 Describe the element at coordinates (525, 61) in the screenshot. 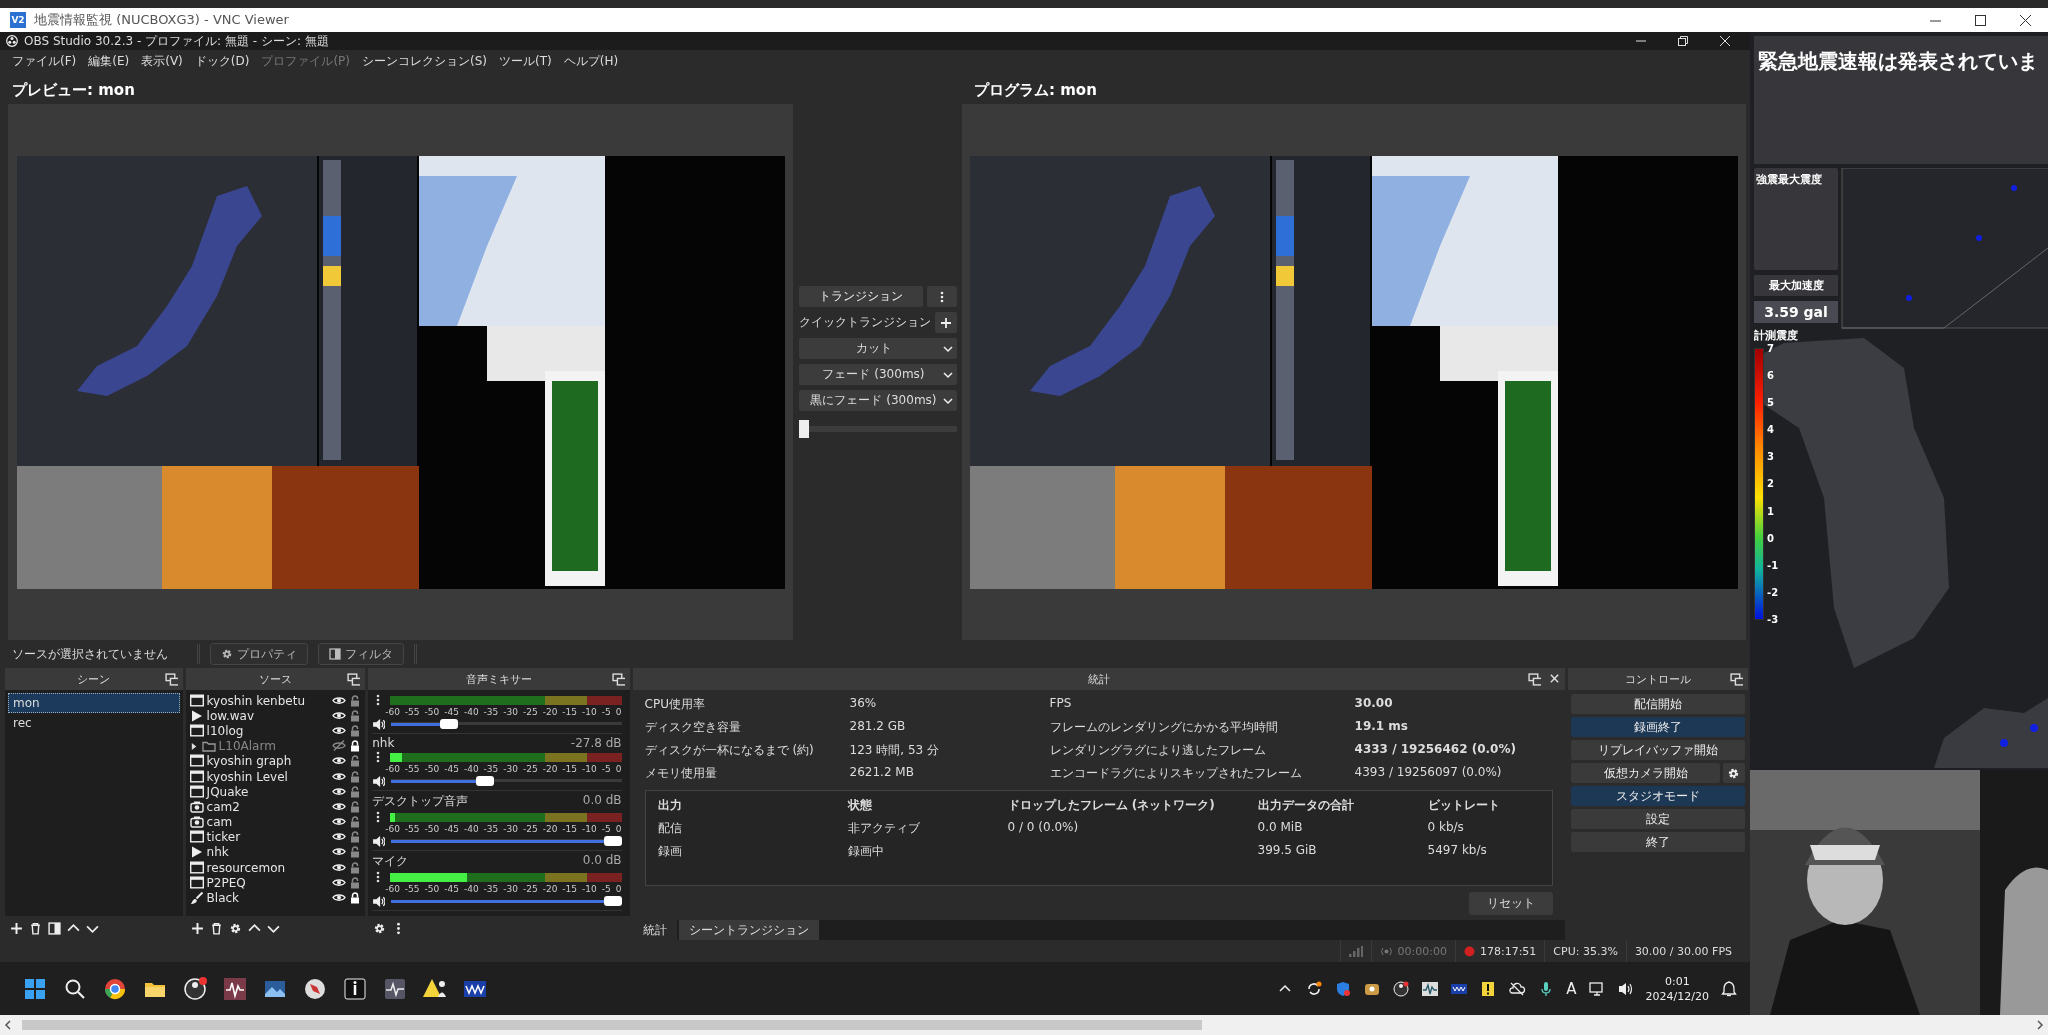

I see `menu-item: ツール(T)` at that location.